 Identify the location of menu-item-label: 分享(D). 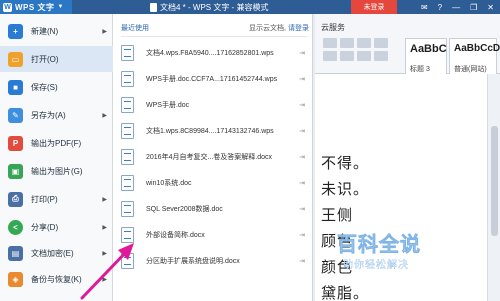
(45, 227).